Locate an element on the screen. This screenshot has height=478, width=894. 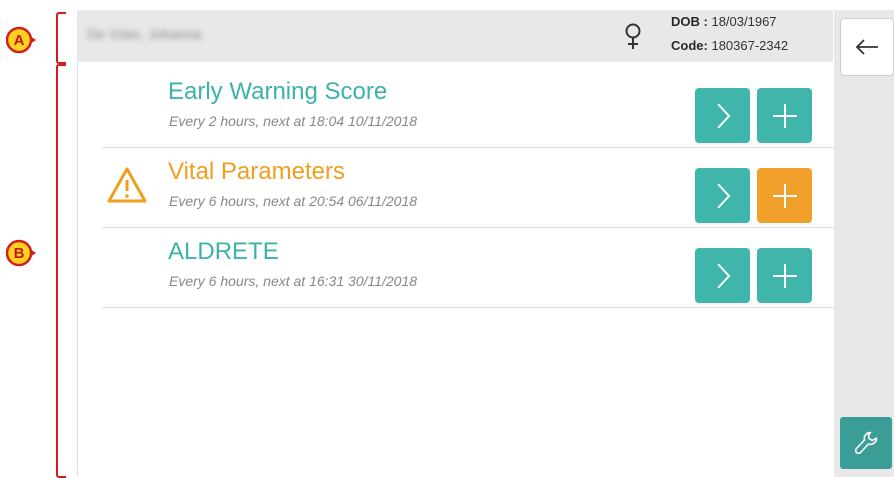
list-item-schedule: Every 2 hours, next at 18:04 10/11/2018 is located at coordinates (293, 121).